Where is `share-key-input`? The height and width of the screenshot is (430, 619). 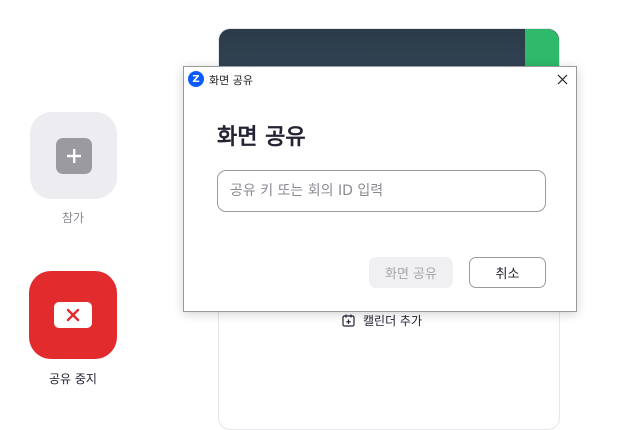
share-key-input is located at coordinates (381, 191).